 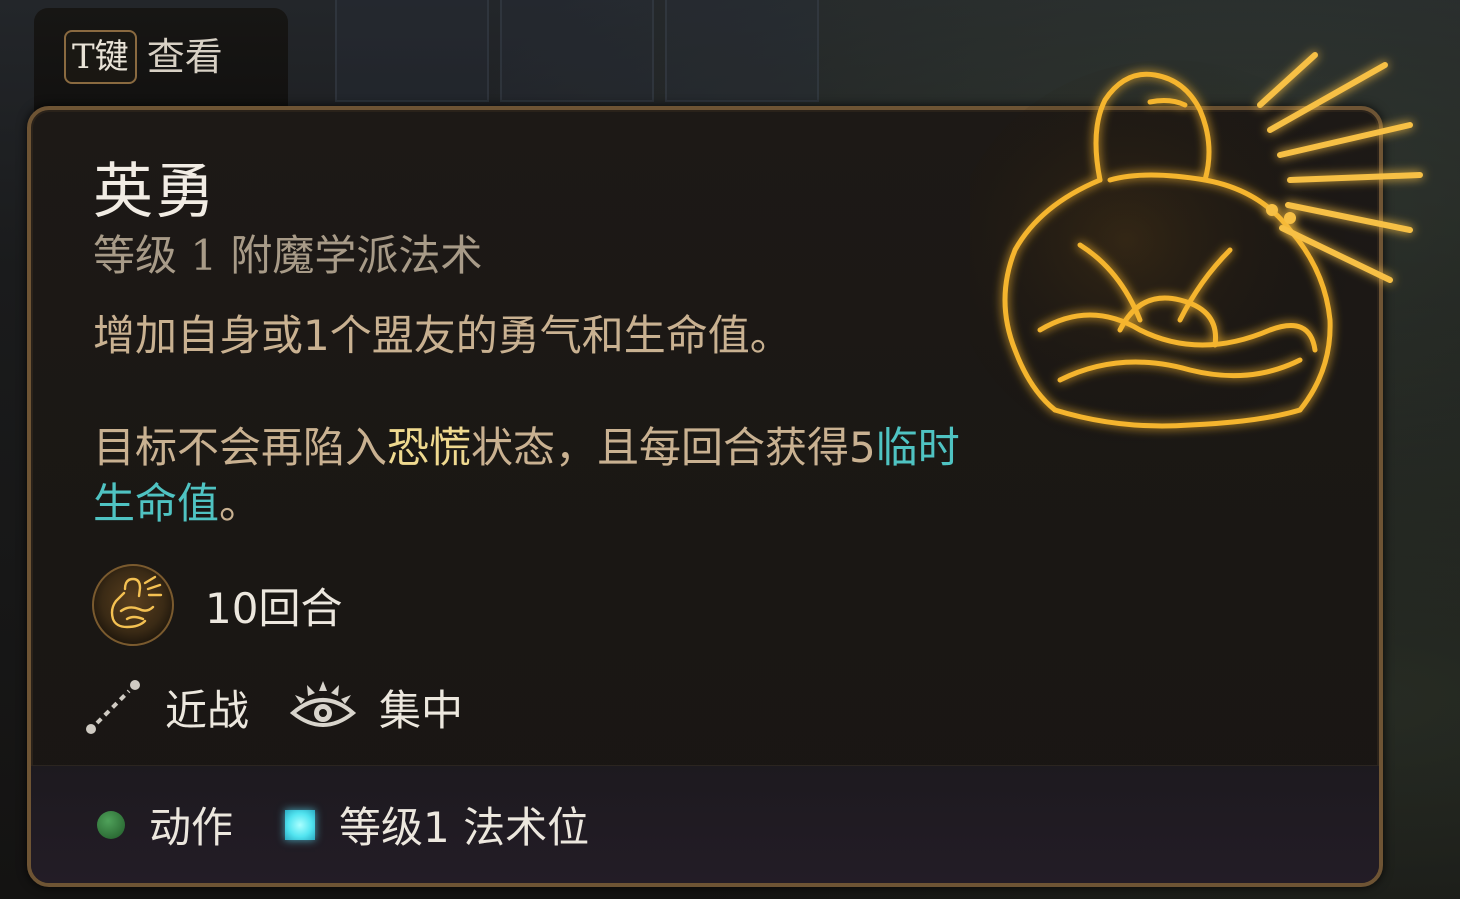 What do you see at coordinates (288, 255) in the screenshot?
I see `spell-subtitle: 等级 1 附魔学派法术` at bounding box center [288, 255].